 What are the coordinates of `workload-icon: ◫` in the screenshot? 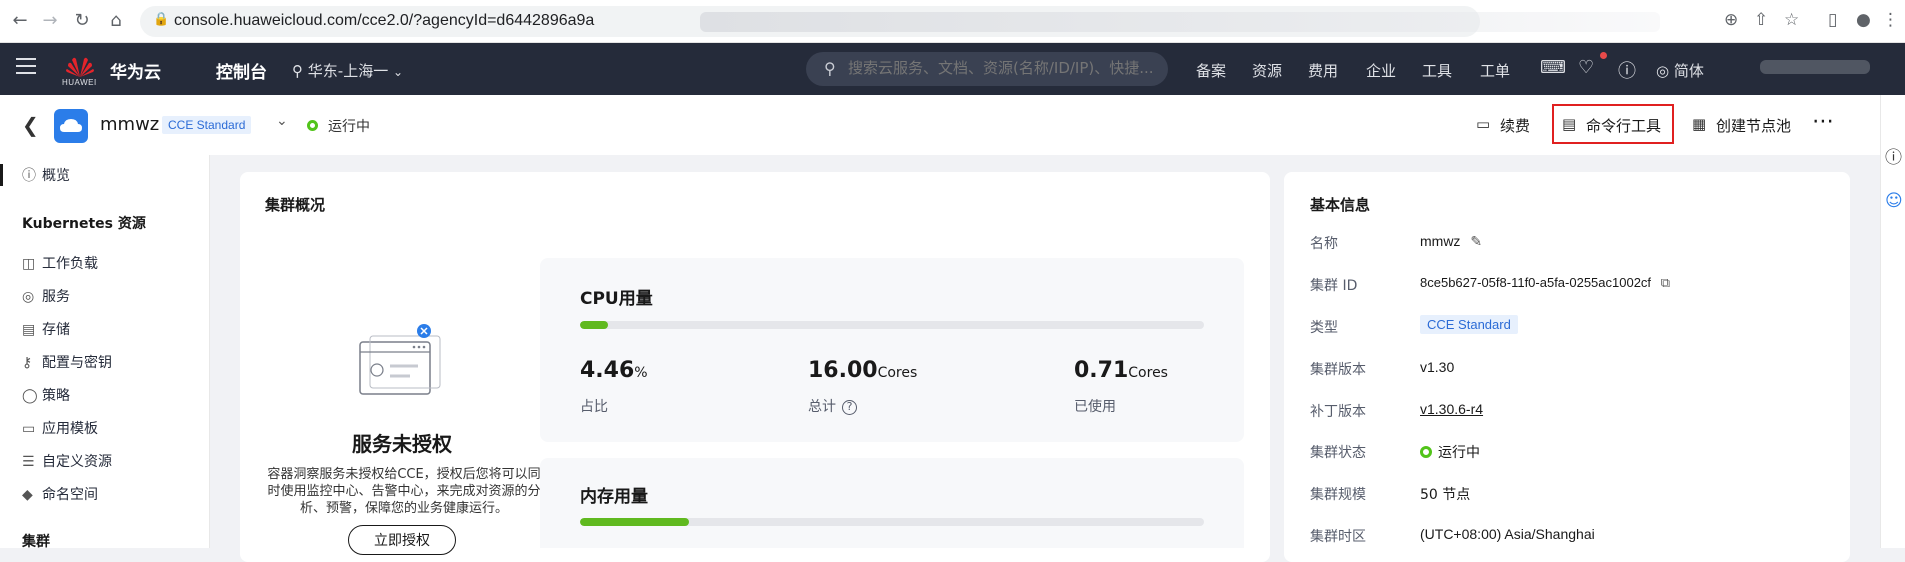 It's located at (29, 264).